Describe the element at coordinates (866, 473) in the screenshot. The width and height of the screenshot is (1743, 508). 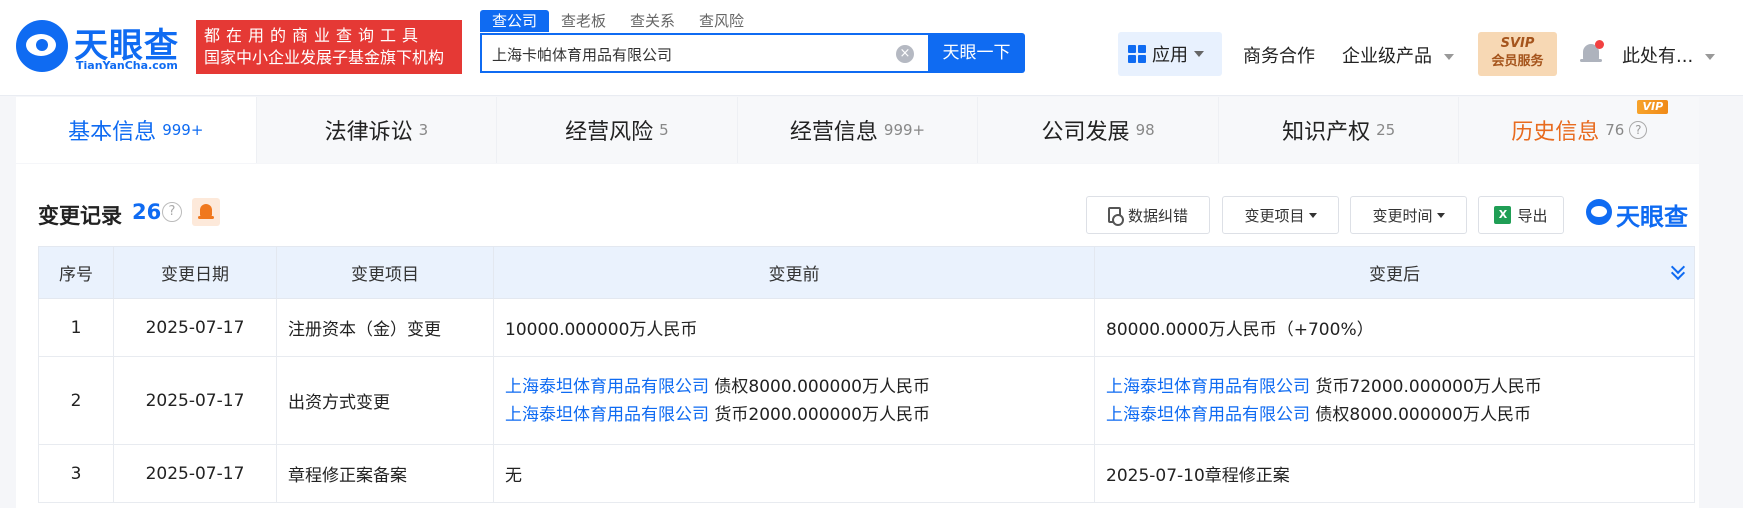
I see `table-row: 3 2025-07-17 章程修正案备案 无 2025-07-10章程修正案` at that location.